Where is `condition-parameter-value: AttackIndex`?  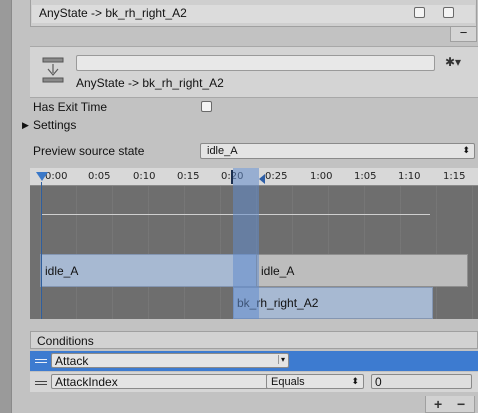 condition-parameter-value: AttackIndex is located at coordinates (86, 382).